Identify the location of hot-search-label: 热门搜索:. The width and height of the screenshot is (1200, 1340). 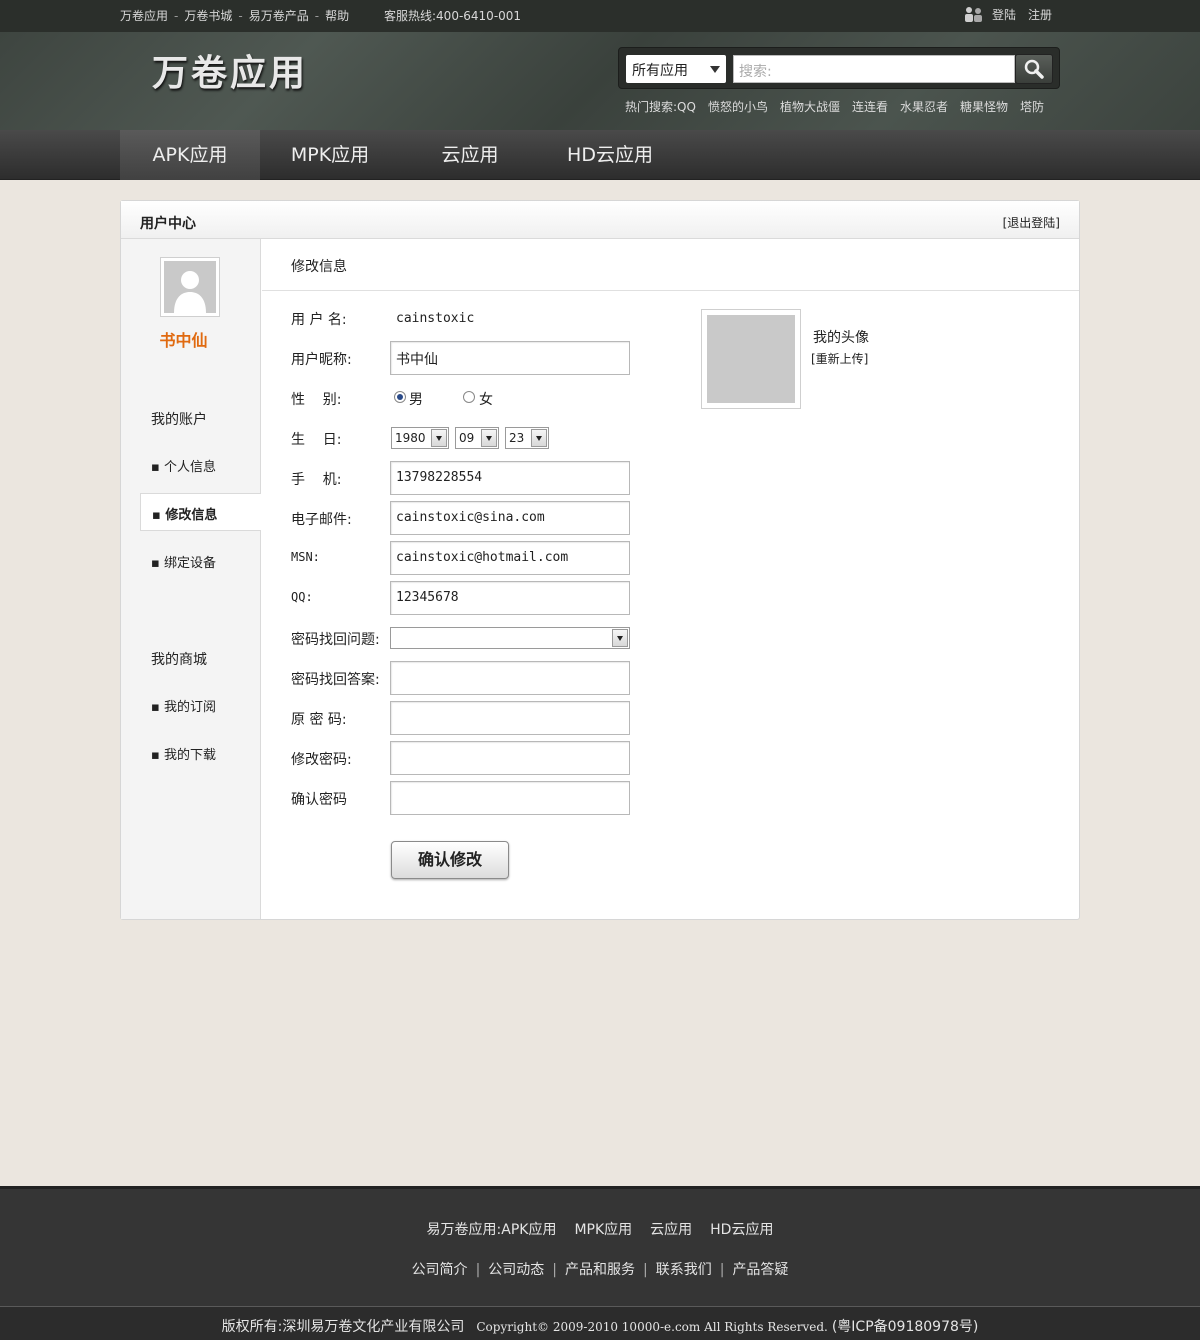
(651, 107).